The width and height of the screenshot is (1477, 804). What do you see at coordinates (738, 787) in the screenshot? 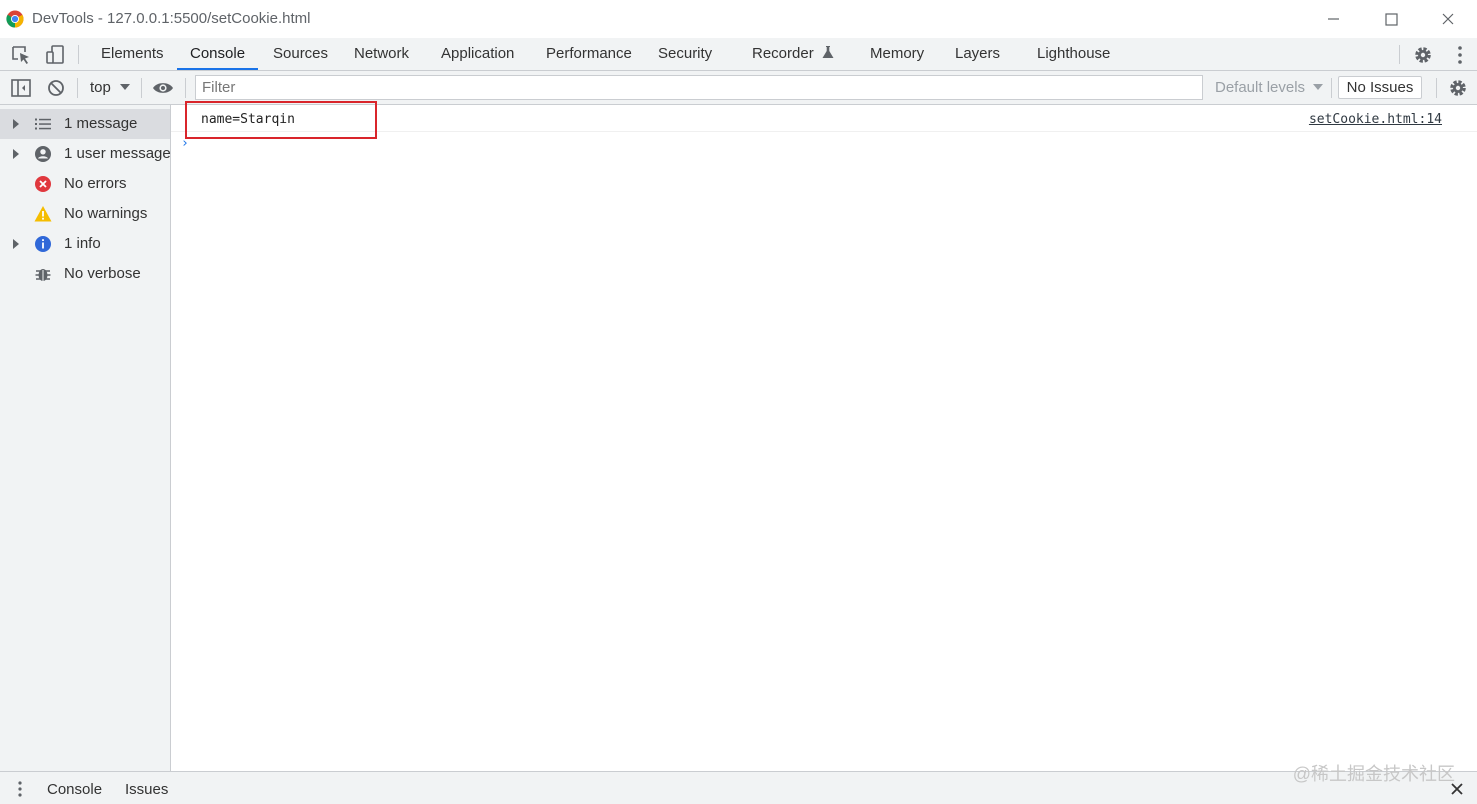
I see `drawer-tabbar: Console Issues` at bounding box center [738, 787].